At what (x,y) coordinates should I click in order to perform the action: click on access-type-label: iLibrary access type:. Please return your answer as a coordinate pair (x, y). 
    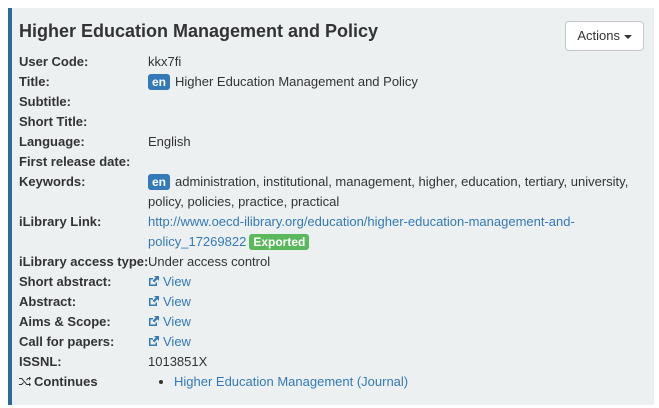
    Looking at the image, I should click on (84, 261).